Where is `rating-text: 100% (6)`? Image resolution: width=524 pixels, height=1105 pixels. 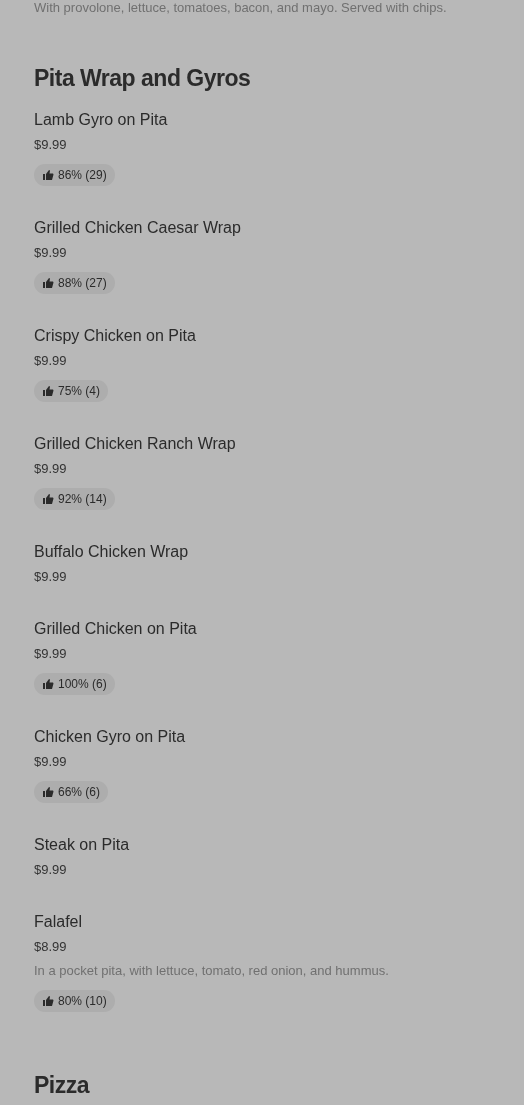
rating-text: 100% (6) is located at coordinates (82, 684).